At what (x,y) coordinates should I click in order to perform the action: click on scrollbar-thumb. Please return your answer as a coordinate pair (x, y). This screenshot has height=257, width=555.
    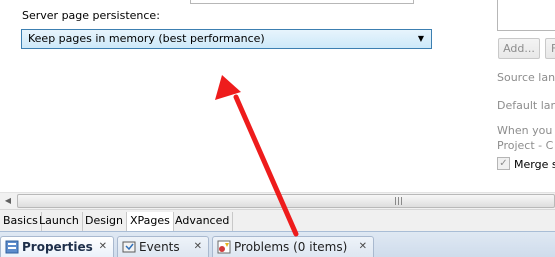
    Looking at the image, I should click on (286, 201).